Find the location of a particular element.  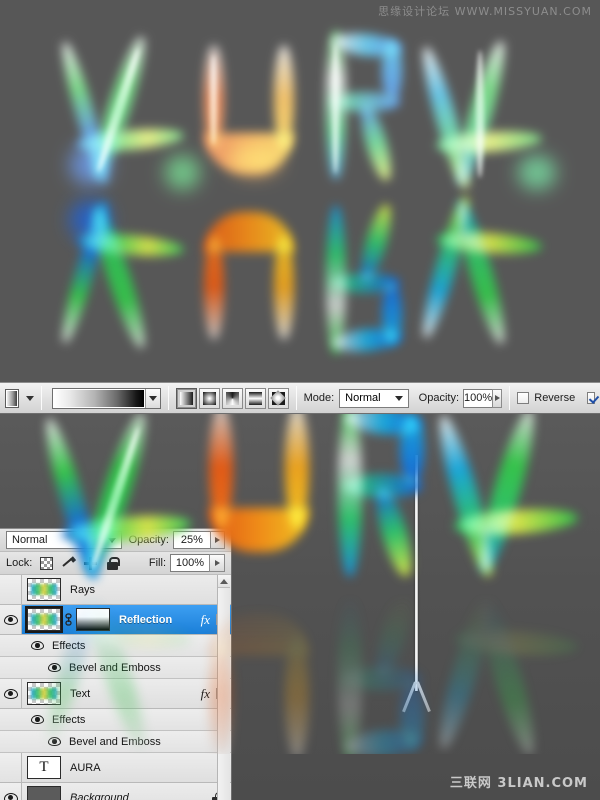

linear-gradient-button is located at coordinates (186, 398).